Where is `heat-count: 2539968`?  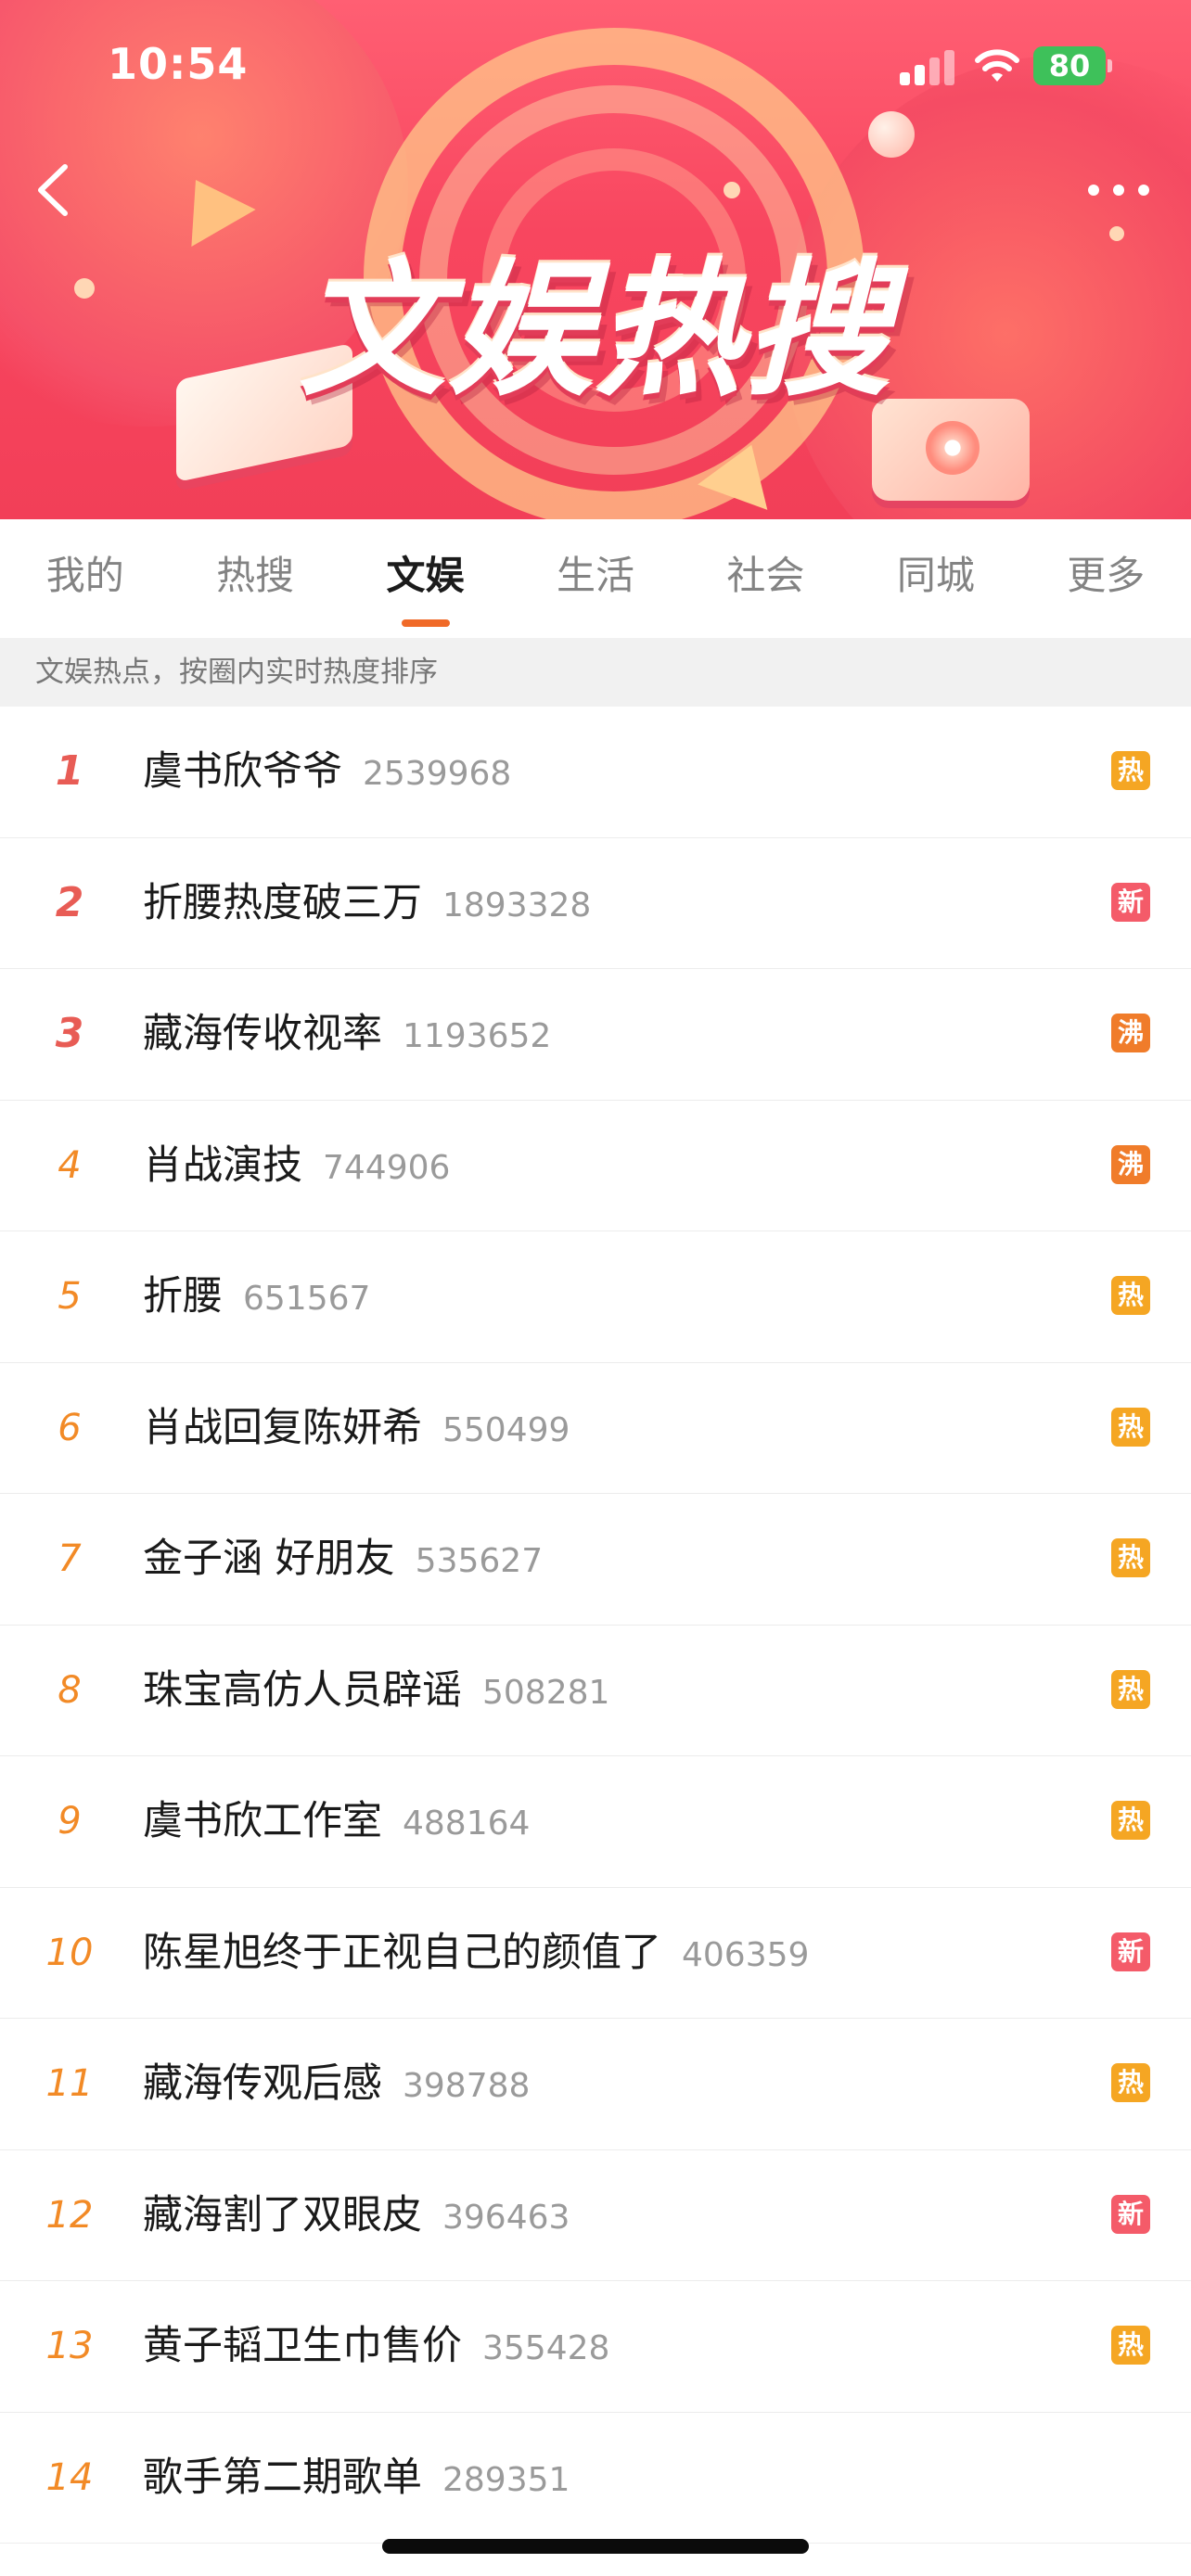
heat-count: 2539968 is located at coordinates (437, 774).